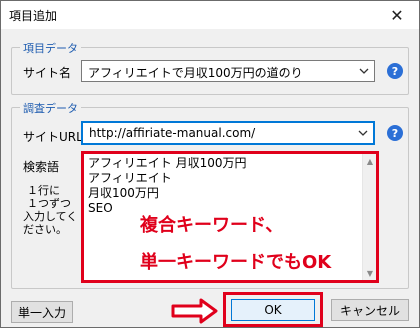 The image size is (420, 328). What do you see at coordinates (50, 48) in the screenshot?
I see `item-data-legend: 項目データ` at bounding box center [50, 48].